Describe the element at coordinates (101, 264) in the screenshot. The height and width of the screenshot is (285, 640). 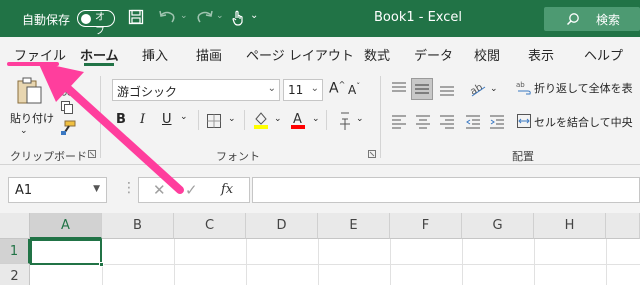
I see `fill-handle` at that location.